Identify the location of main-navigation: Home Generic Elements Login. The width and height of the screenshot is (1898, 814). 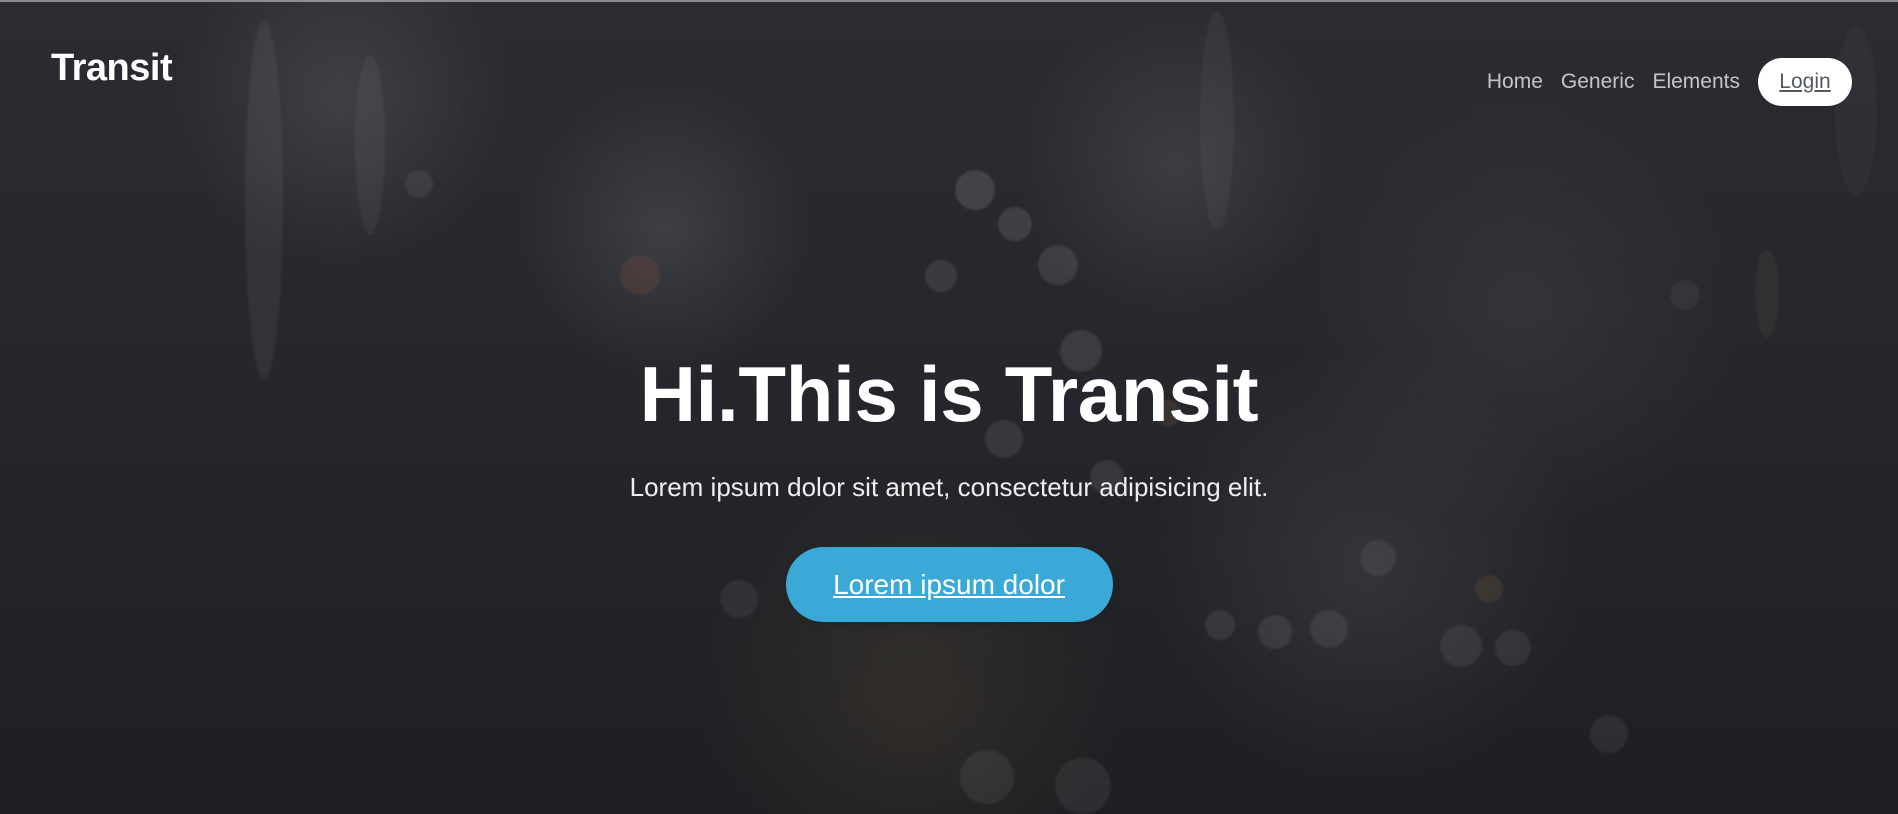
(1669, 82).